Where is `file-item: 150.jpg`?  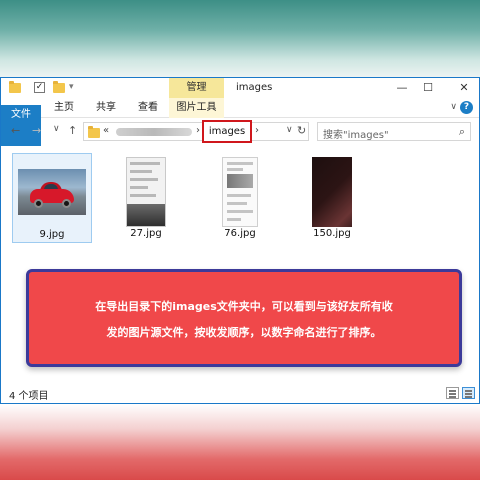
file-item: 150.jpg is located at coordinates (332, 198).